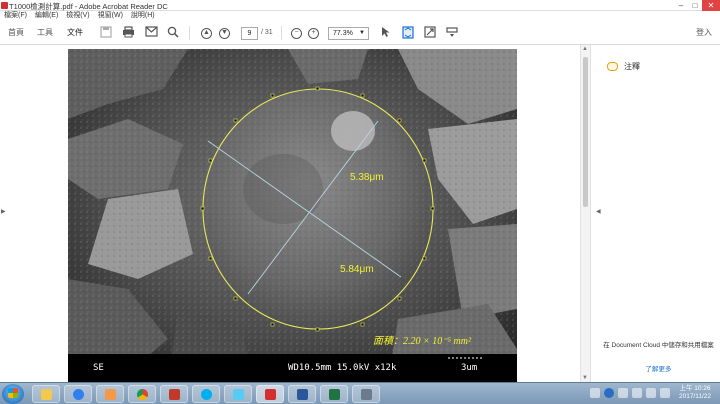  What do you see at coordinates (585, 378) in the screenshot?
I see `scroll-down-icon: ▼` at bounding box center [585, 378].